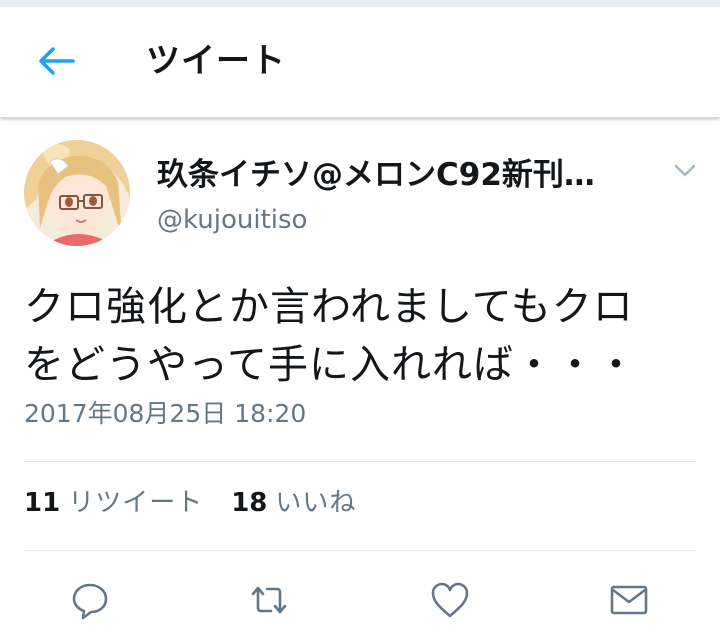 The height and width of the screenshot is (643, 720). Describe the element at coordinates (216, 61) in the screenshot. I see `page-title: ツイート` at that location.